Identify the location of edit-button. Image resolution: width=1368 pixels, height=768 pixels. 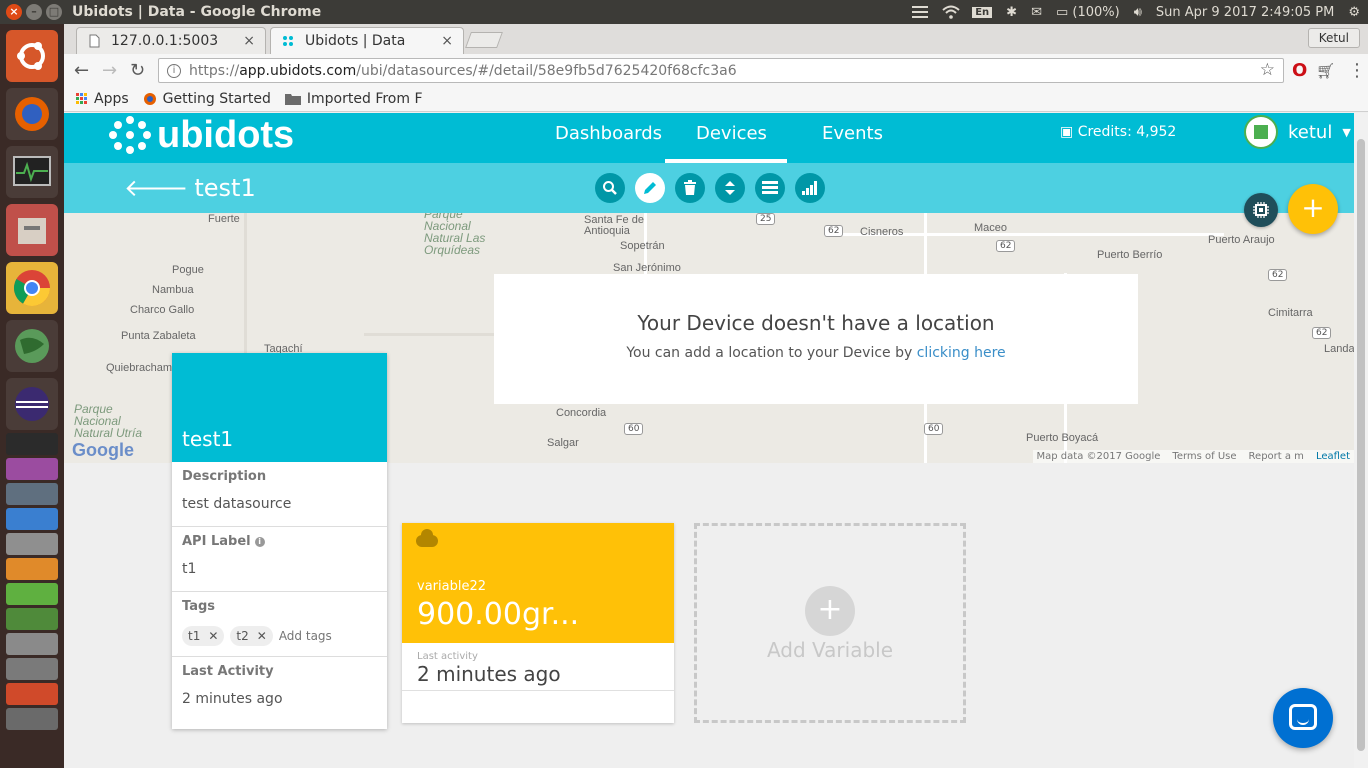
(650, 188).